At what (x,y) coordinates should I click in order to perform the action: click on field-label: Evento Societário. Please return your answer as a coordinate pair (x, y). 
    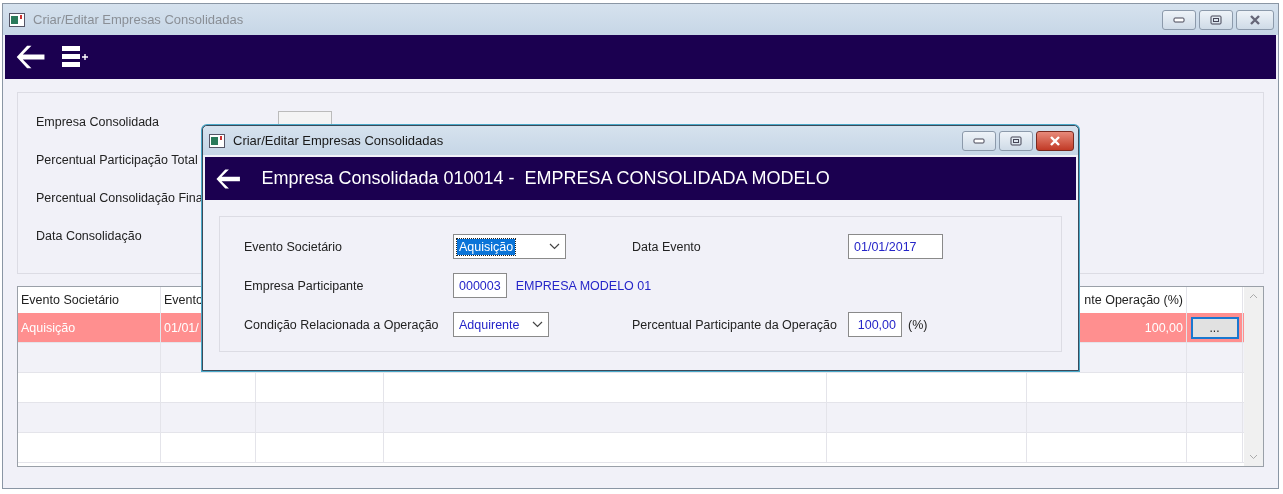
    Looking at the image, I should click on (293, 246).